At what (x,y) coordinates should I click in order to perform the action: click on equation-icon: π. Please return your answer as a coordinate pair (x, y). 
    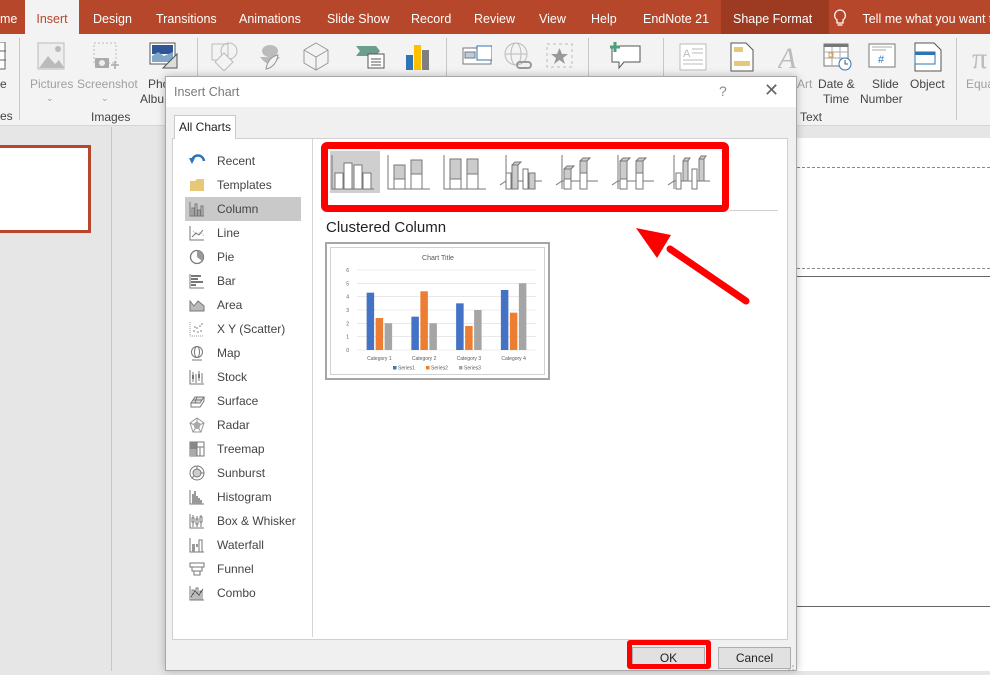
    Looking at the image, I should click on (981, 58).